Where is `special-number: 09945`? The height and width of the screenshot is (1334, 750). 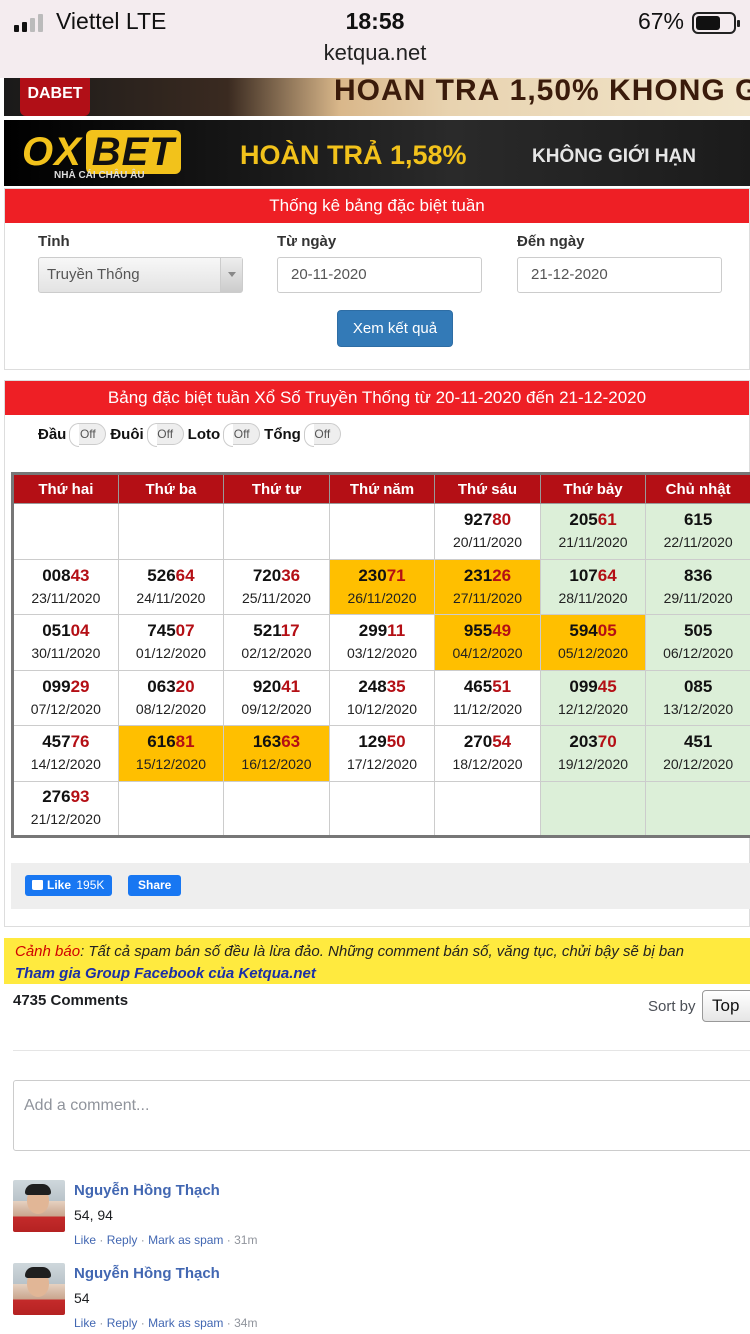 special-number: 09945 is located at coordinates (593, 687).